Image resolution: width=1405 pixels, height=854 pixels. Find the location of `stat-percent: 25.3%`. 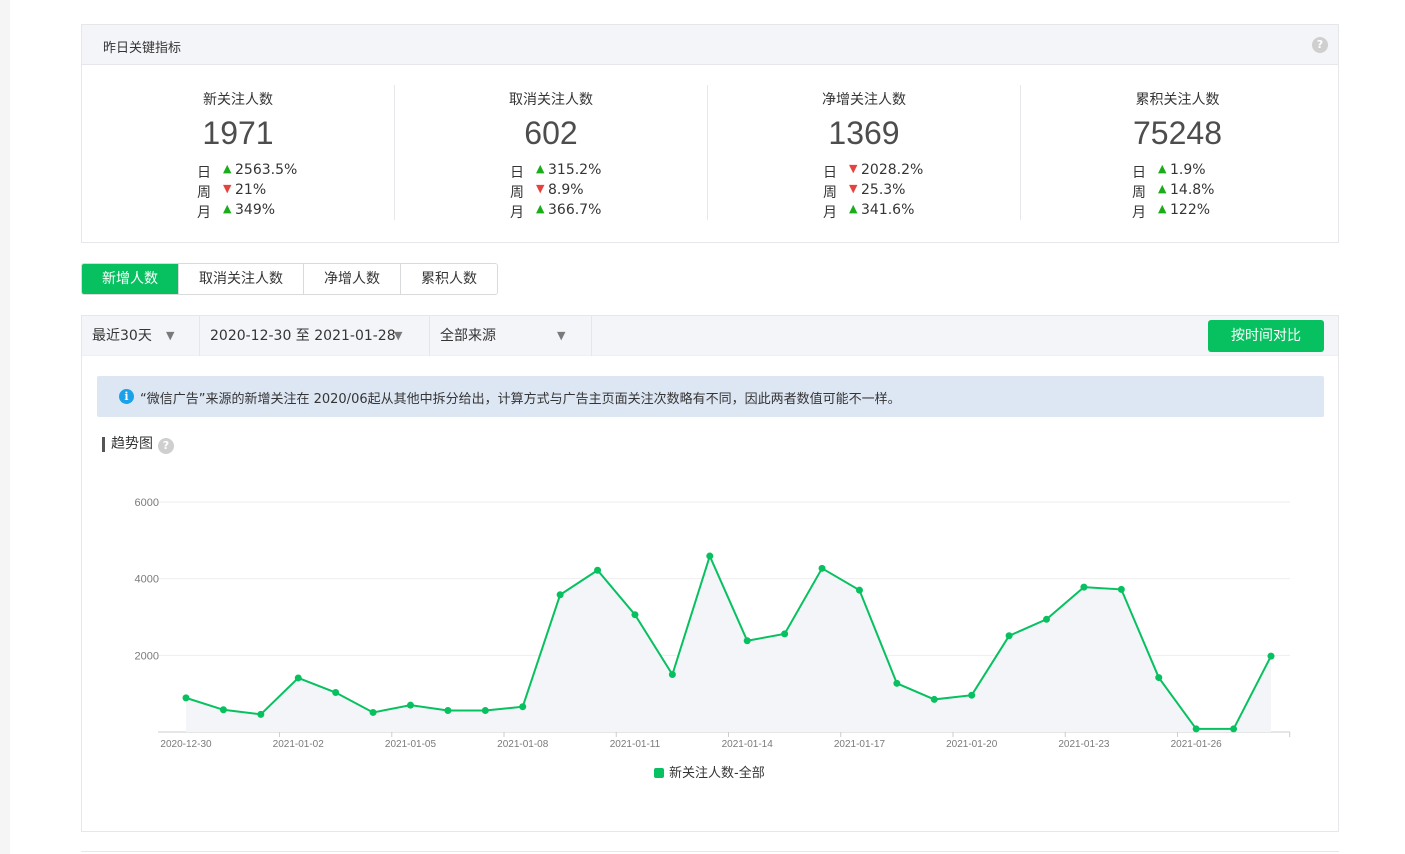

stat-percent: 25.3% is located at coordinates (883, 190).